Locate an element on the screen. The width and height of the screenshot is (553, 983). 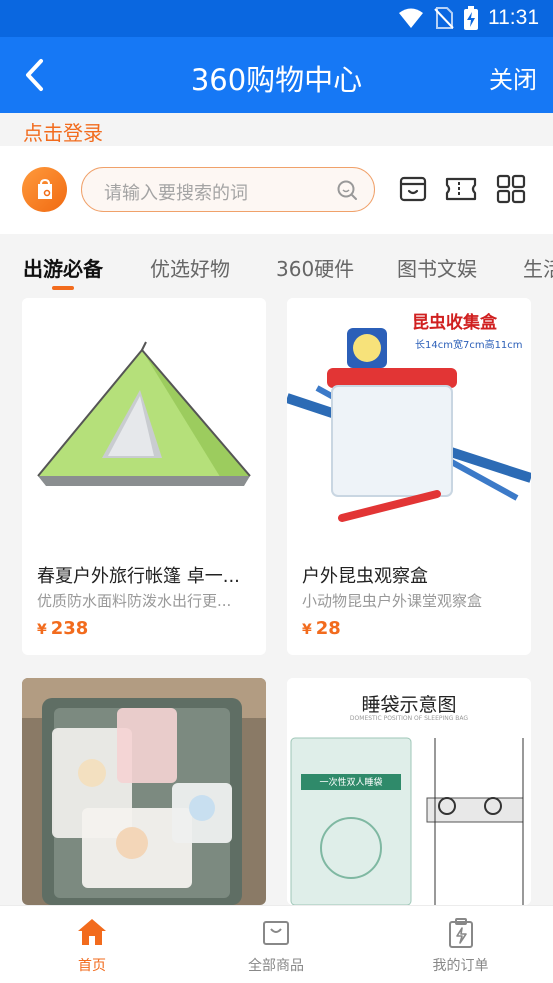
price-value: 28 is located at coordinates (328, 628).